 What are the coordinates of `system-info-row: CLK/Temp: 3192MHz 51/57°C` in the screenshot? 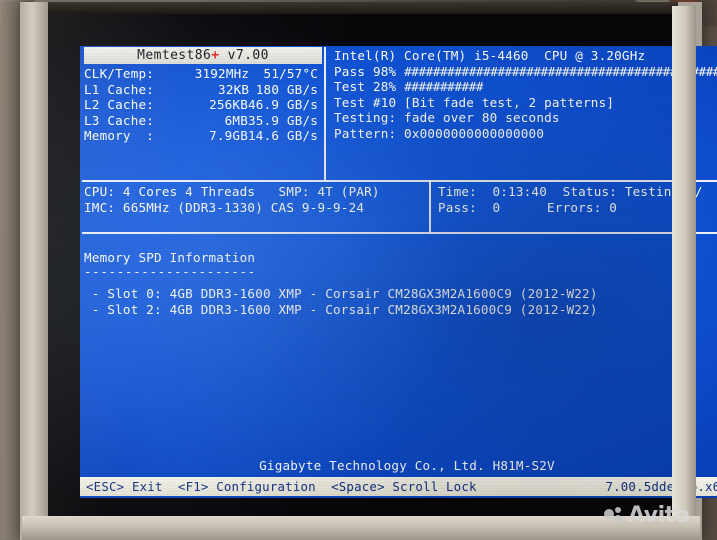 It's located at (203, 74).